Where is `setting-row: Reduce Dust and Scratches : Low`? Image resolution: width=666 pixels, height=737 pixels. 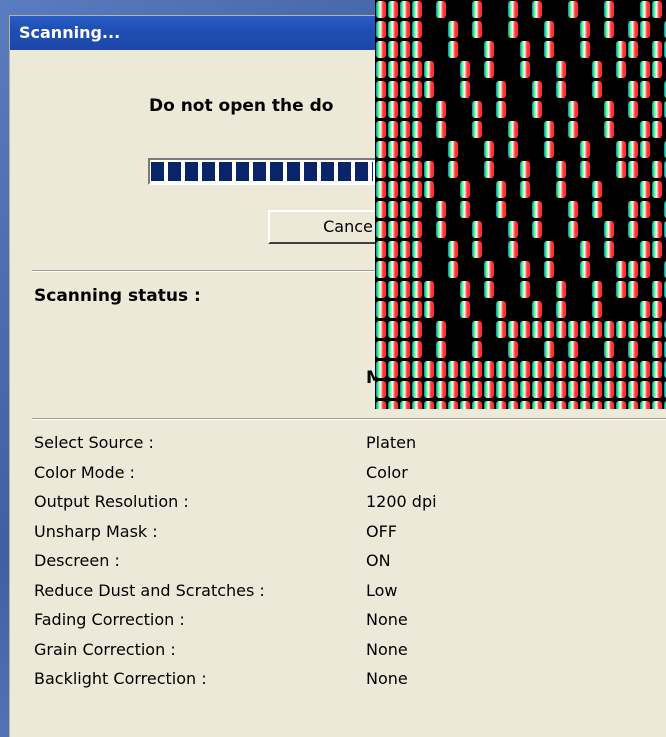
setting-row: Reduce Dust and Scratches : Low is located at coordinates (334, 596).